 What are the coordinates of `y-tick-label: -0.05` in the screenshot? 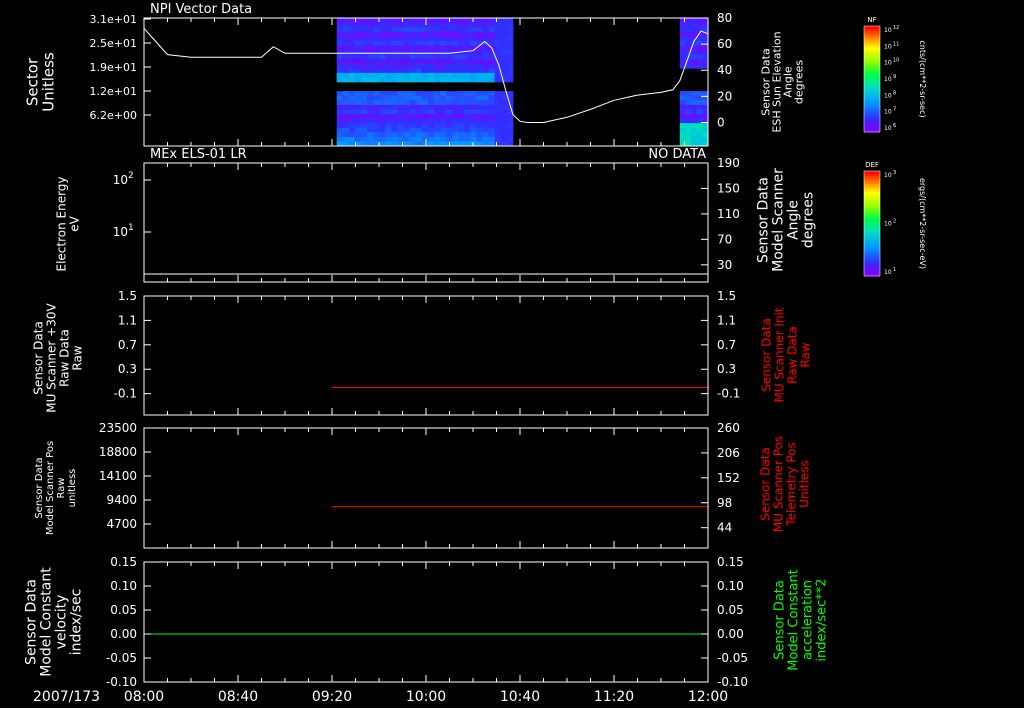 It's located at (121, 658).